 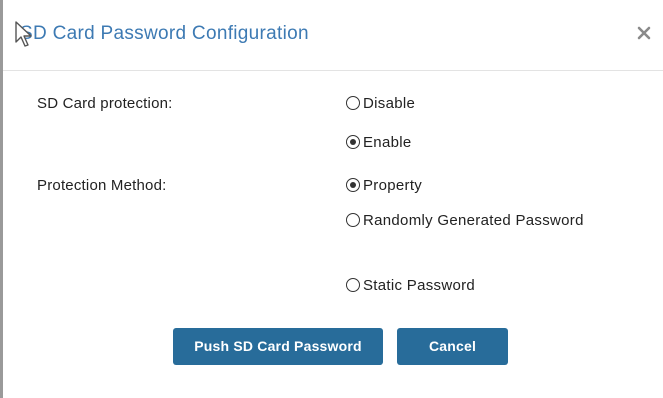 I want to click on radio-enable: Enable, so click(x=379, y=142).